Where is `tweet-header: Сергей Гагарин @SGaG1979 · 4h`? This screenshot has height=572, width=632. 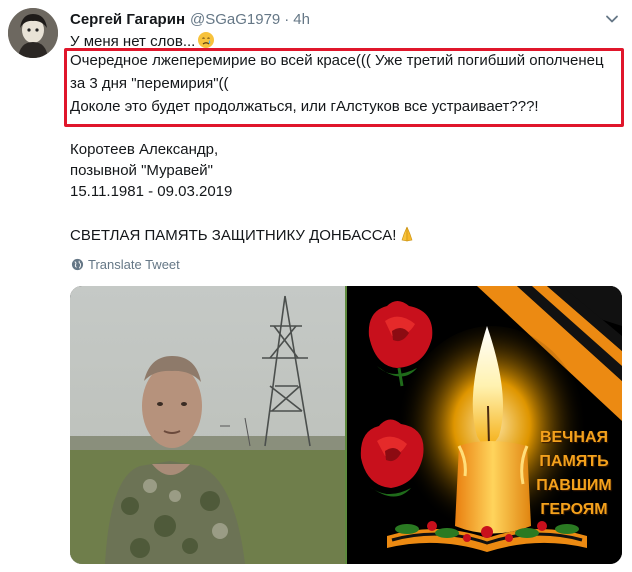 tweet-header: Сергей Гагарин @SGaG1979 · 4h is located at coordinates (347, 19).